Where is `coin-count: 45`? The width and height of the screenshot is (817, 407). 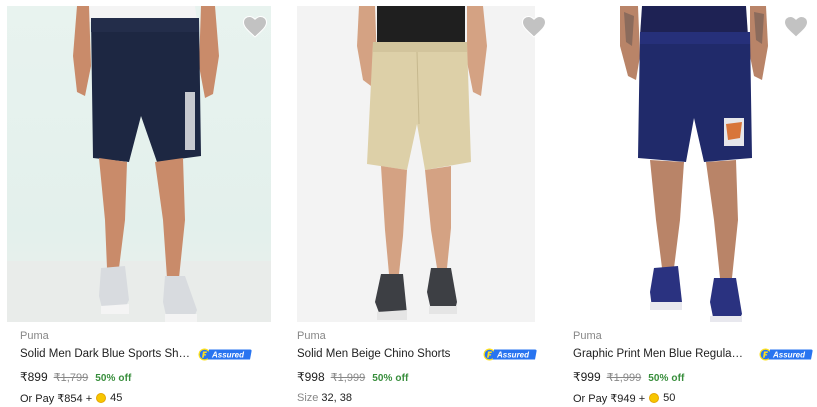 coin-count: 45 is located at coordinates (116, 398).